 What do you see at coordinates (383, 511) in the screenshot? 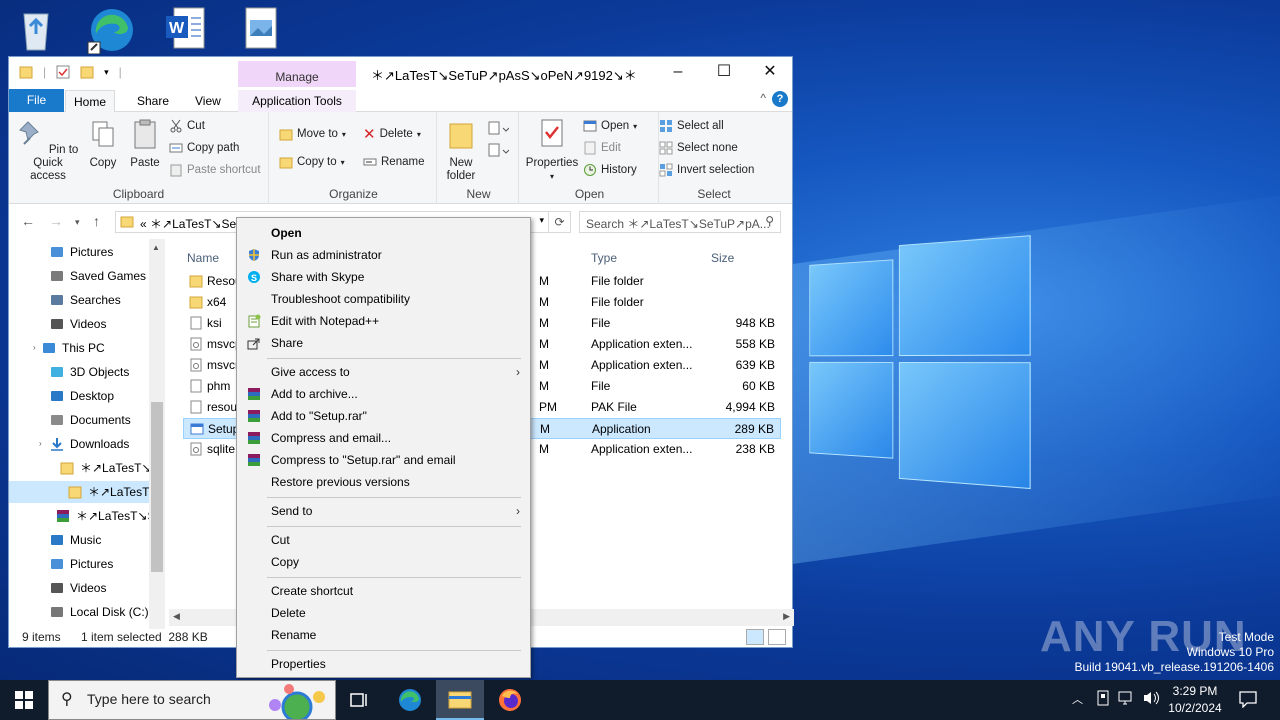
I see `menu-send-to: Send to ›` at bounding box center [383, 511].